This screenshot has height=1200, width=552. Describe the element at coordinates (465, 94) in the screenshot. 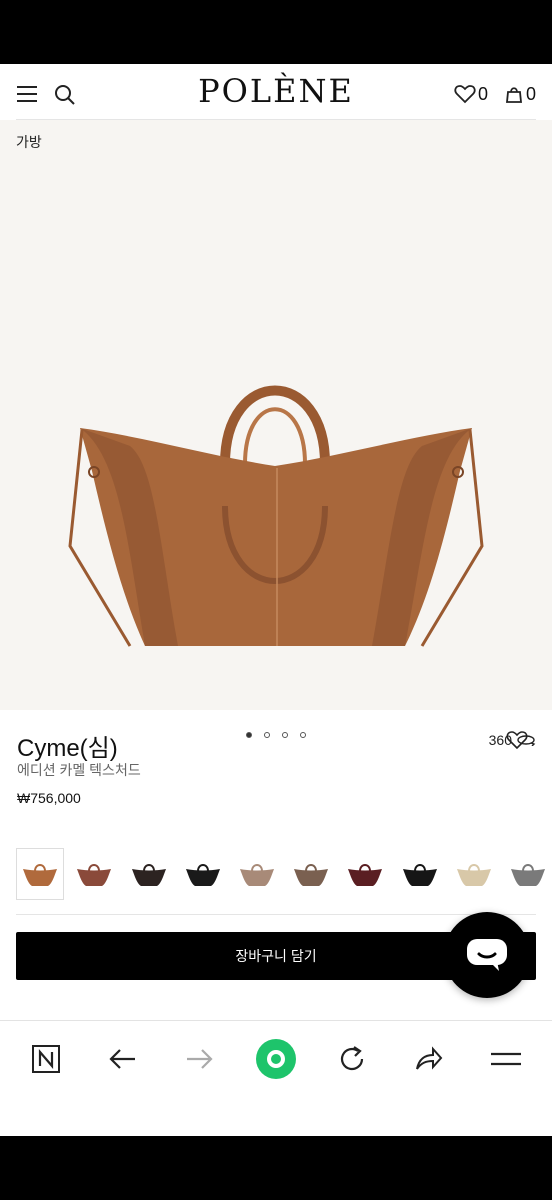

I see `heart-icon` at that location.